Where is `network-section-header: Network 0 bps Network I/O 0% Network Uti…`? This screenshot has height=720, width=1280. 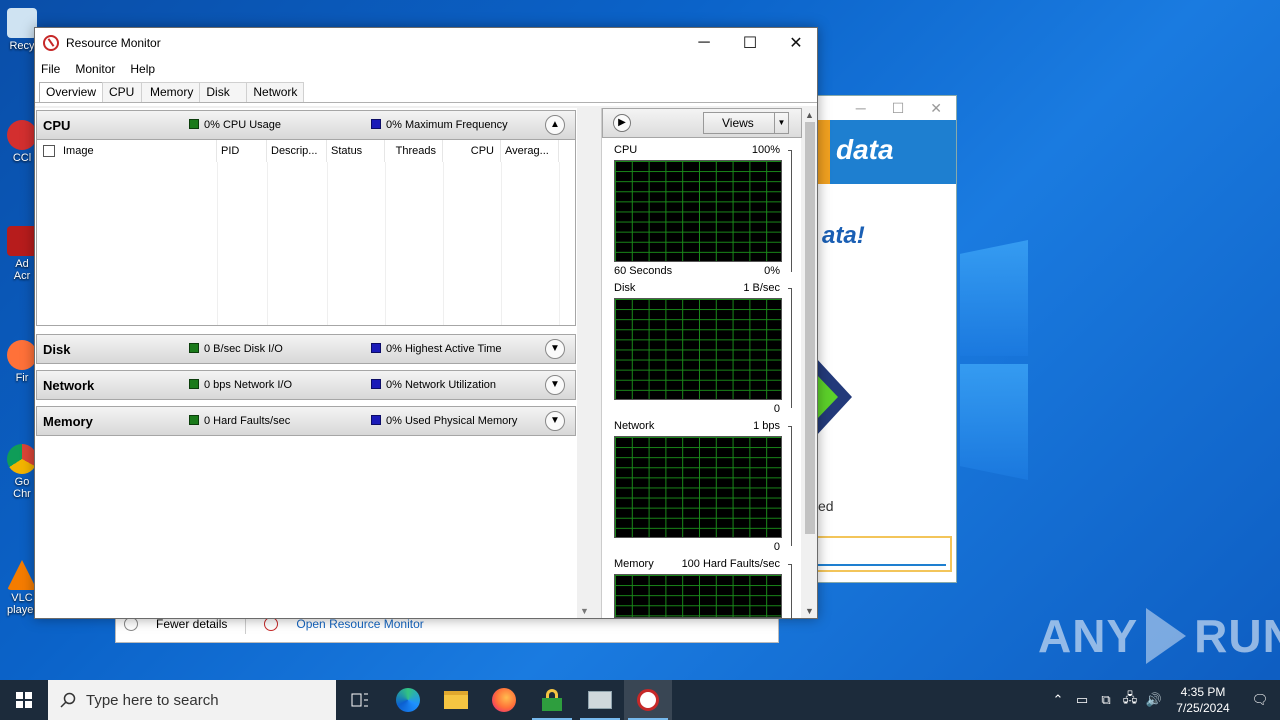 network-section-header: Network 0 bps Network I/O 0% Network Uti… is located at coordinates (306, 385).